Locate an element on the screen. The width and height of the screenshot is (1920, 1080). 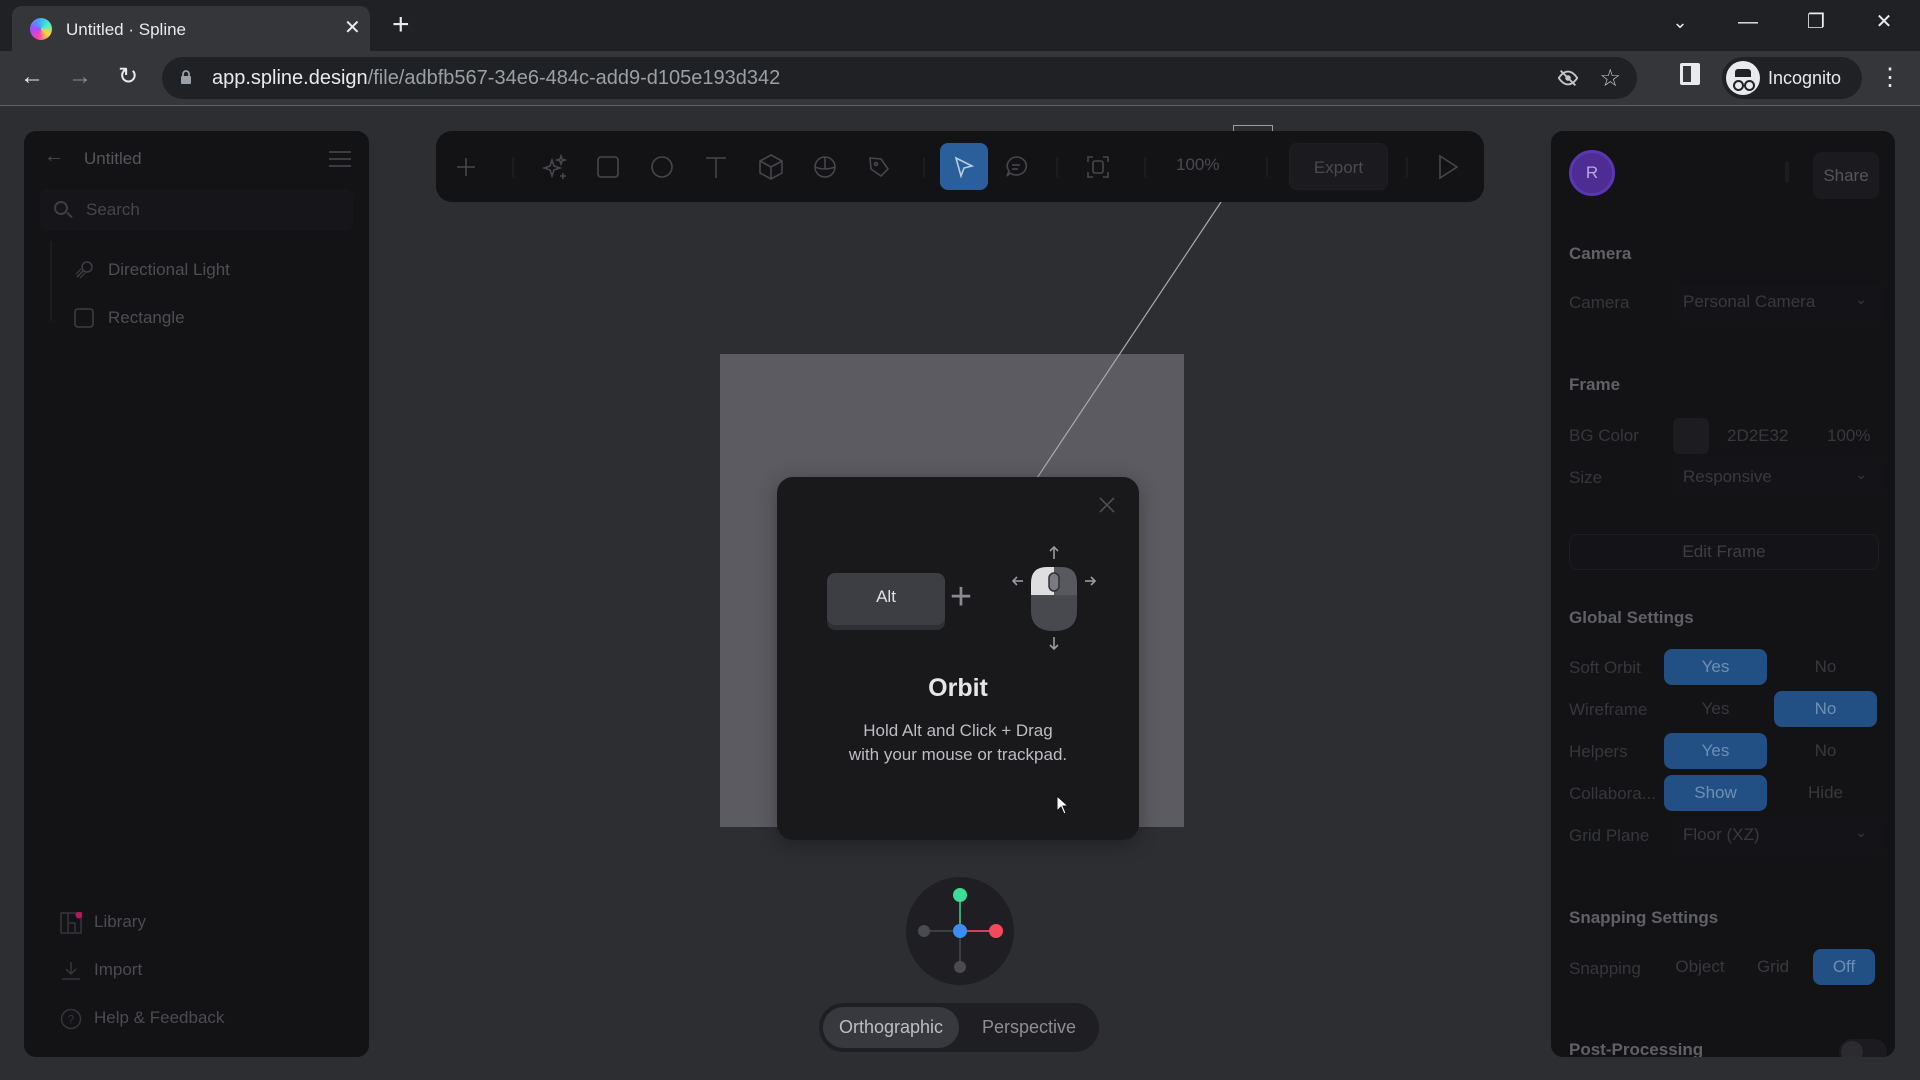
zoom-level: 100% is located at coordinates (1197, 165).